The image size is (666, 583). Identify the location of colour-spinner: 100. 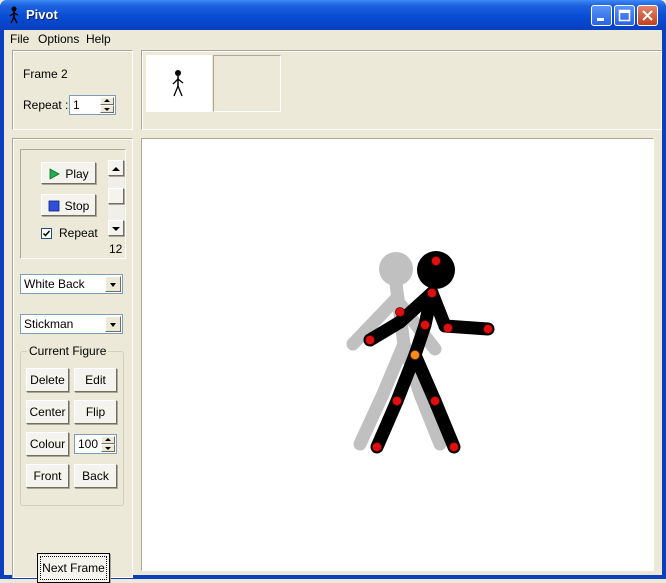
(95, 444).